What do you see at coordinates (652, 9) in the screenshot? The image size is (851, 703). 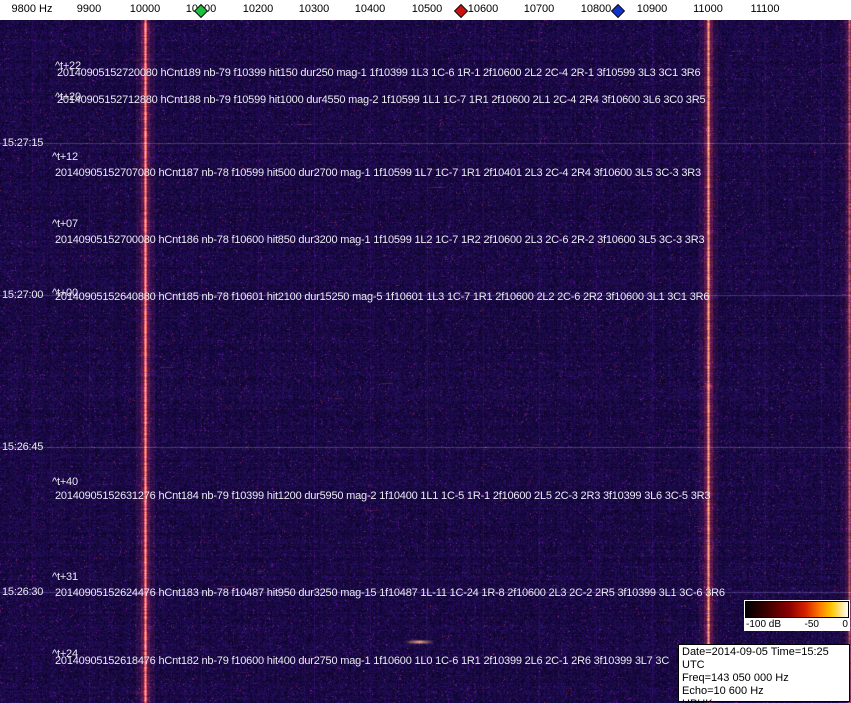 I see `freq-tick-label: 10900` at bounding box center [652, 9].